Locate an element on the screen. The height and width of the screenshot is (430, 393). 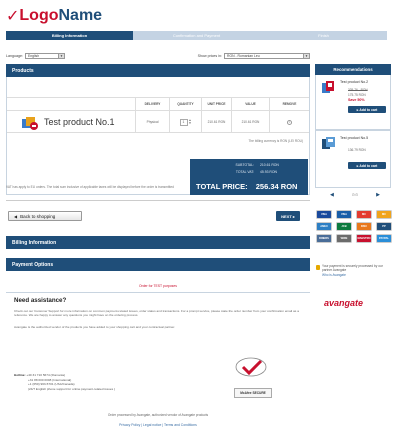
payment-card-logo-icon: PP is located at coordinates (384, 226).